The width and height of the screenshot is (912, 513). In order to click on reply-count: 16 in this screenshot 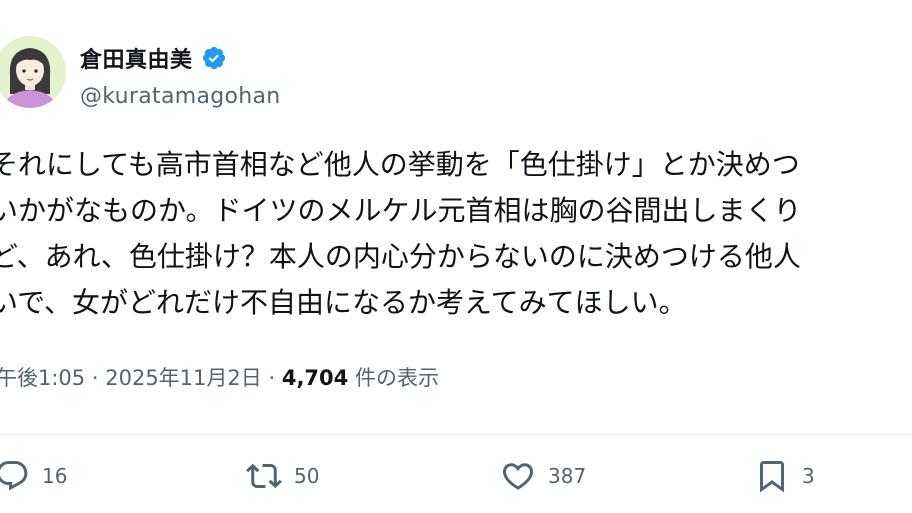, I will do `click(55, 476)`.